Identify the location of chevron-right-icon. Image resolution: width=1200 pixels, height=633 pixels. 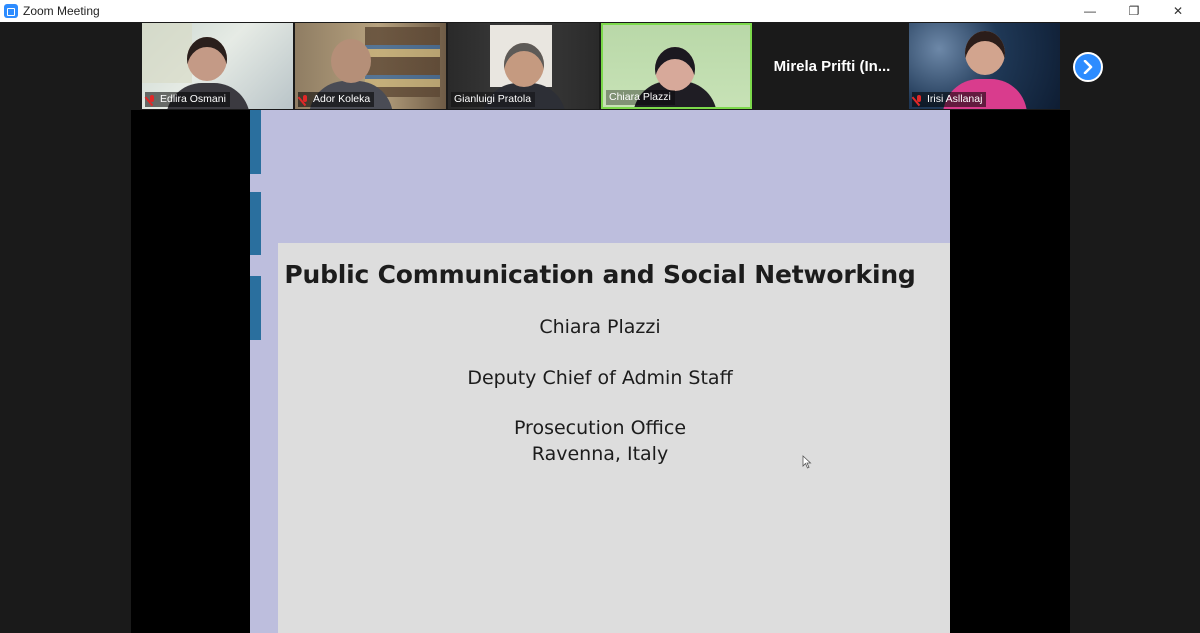
(1088, 67).